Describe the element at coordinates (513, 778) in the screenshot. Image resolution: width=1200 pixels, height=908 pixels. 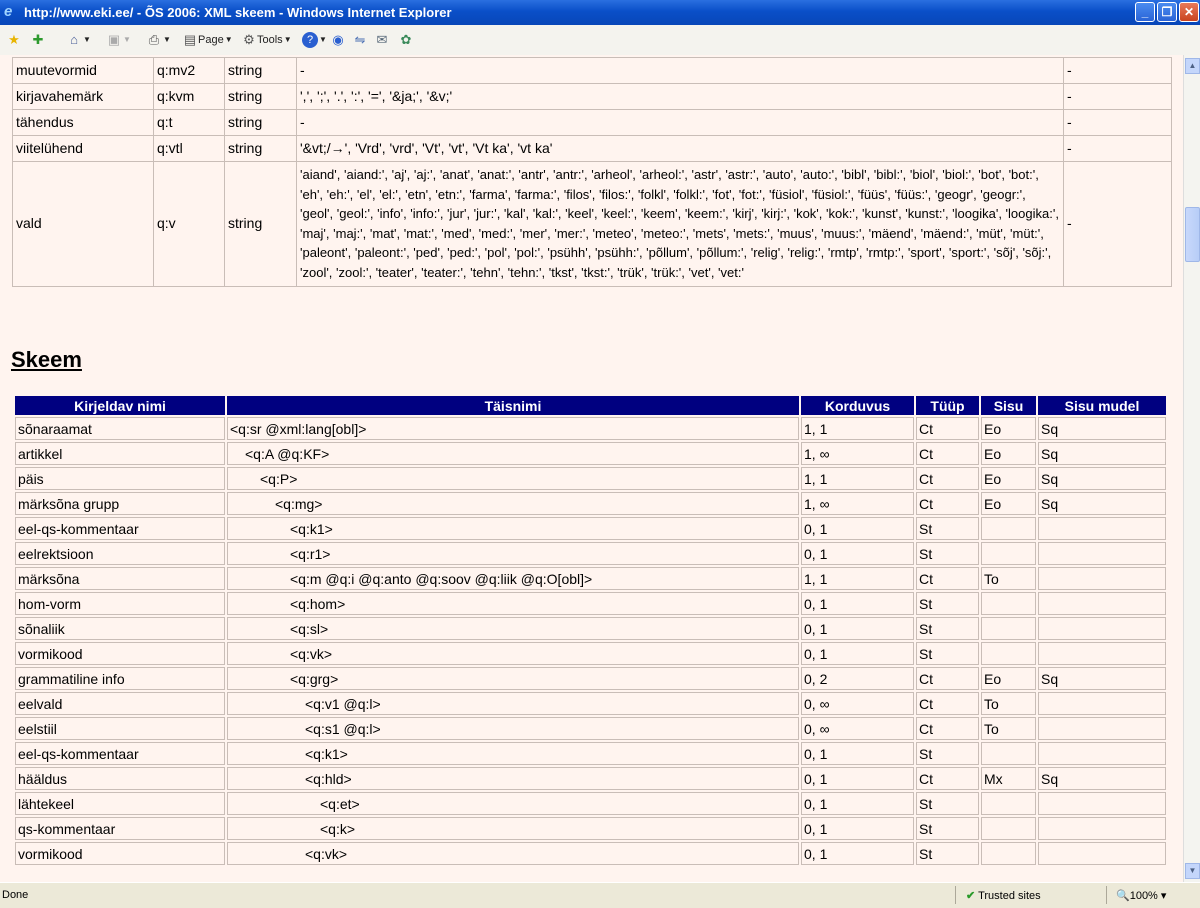
I see `cell-full: <q:hld>` at that location.